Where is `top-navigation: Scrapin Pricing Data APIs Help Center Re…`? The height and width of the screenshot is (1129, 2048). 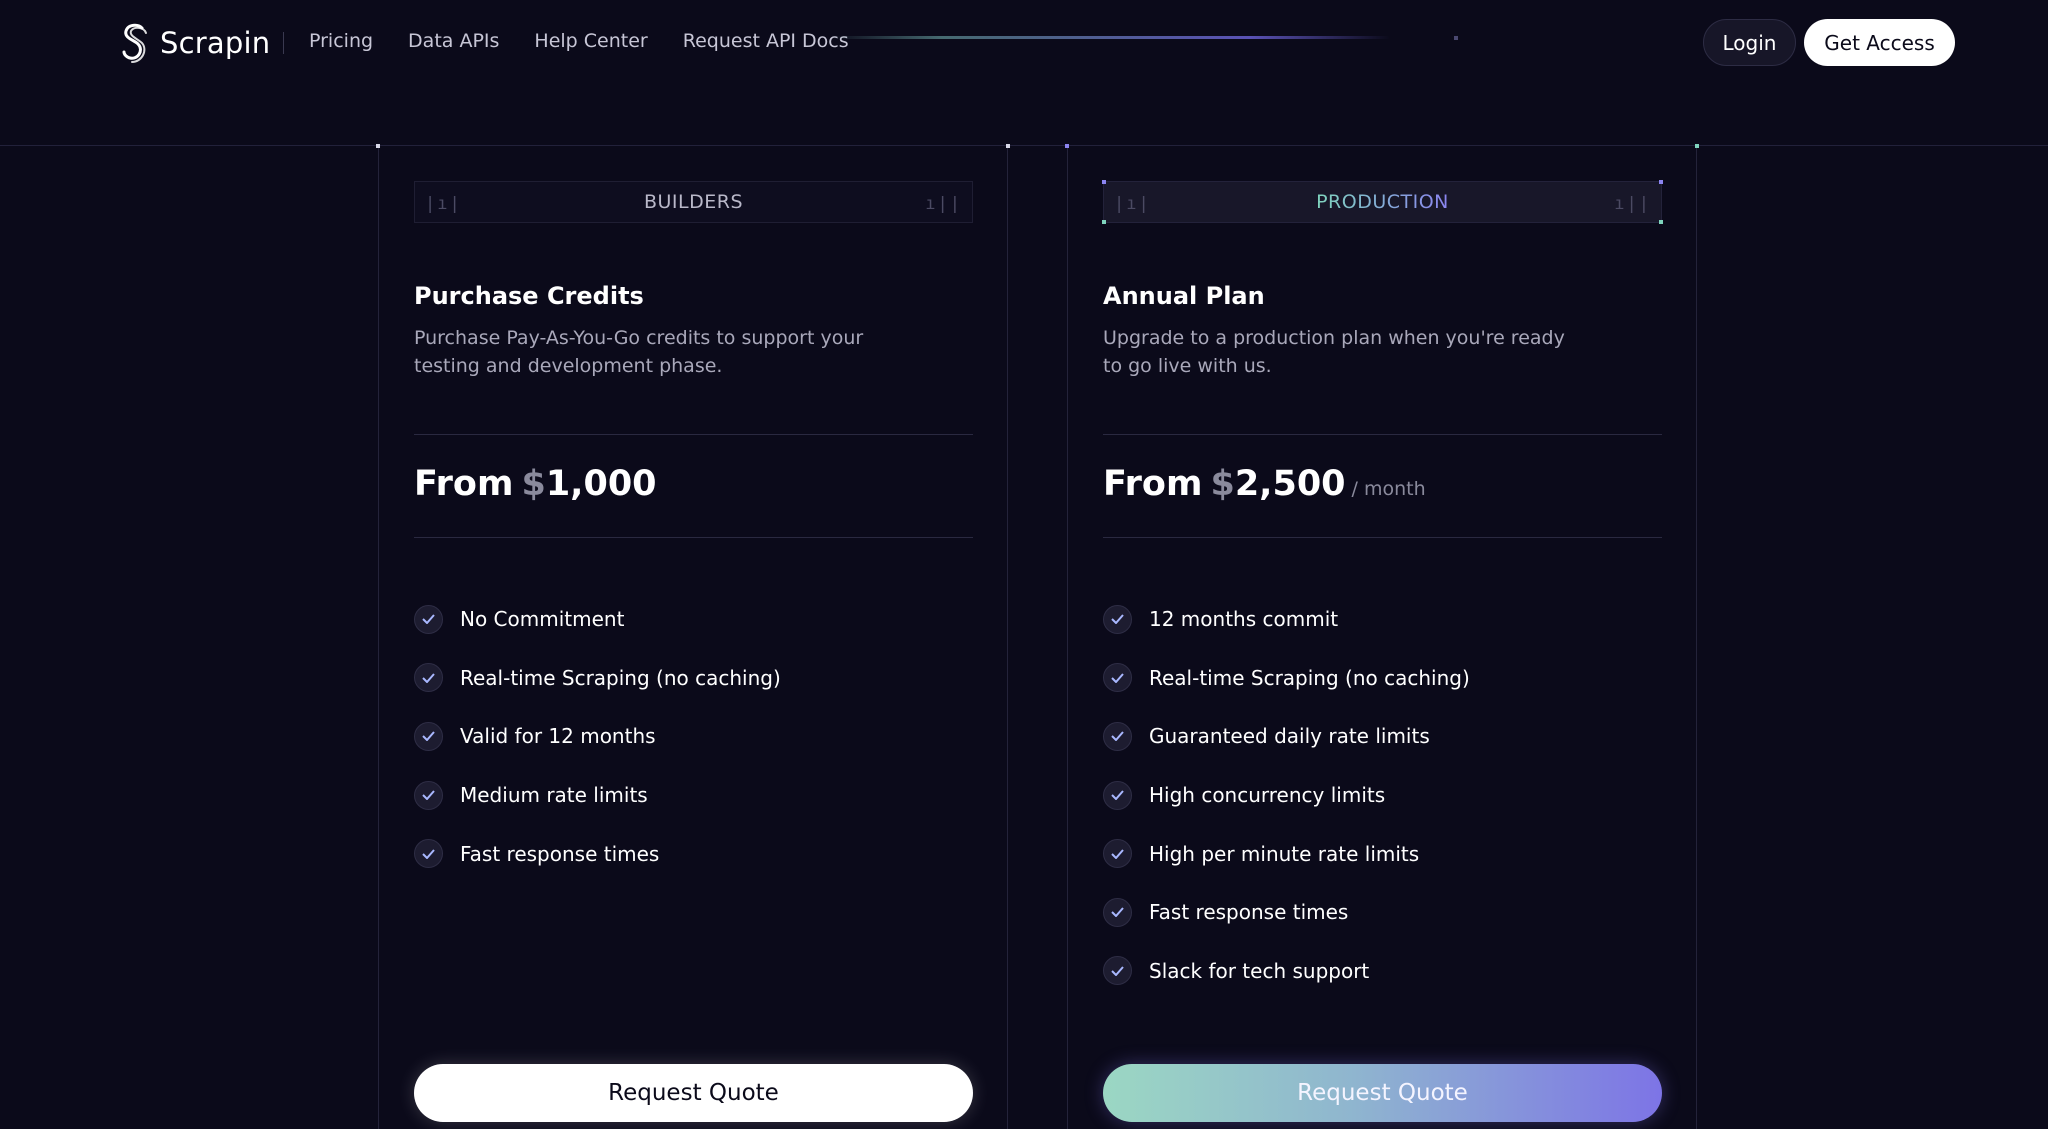
top-navigation: Scrapin Pricing Data APIs Help Center Re… is located at coordinates (1024, 73).